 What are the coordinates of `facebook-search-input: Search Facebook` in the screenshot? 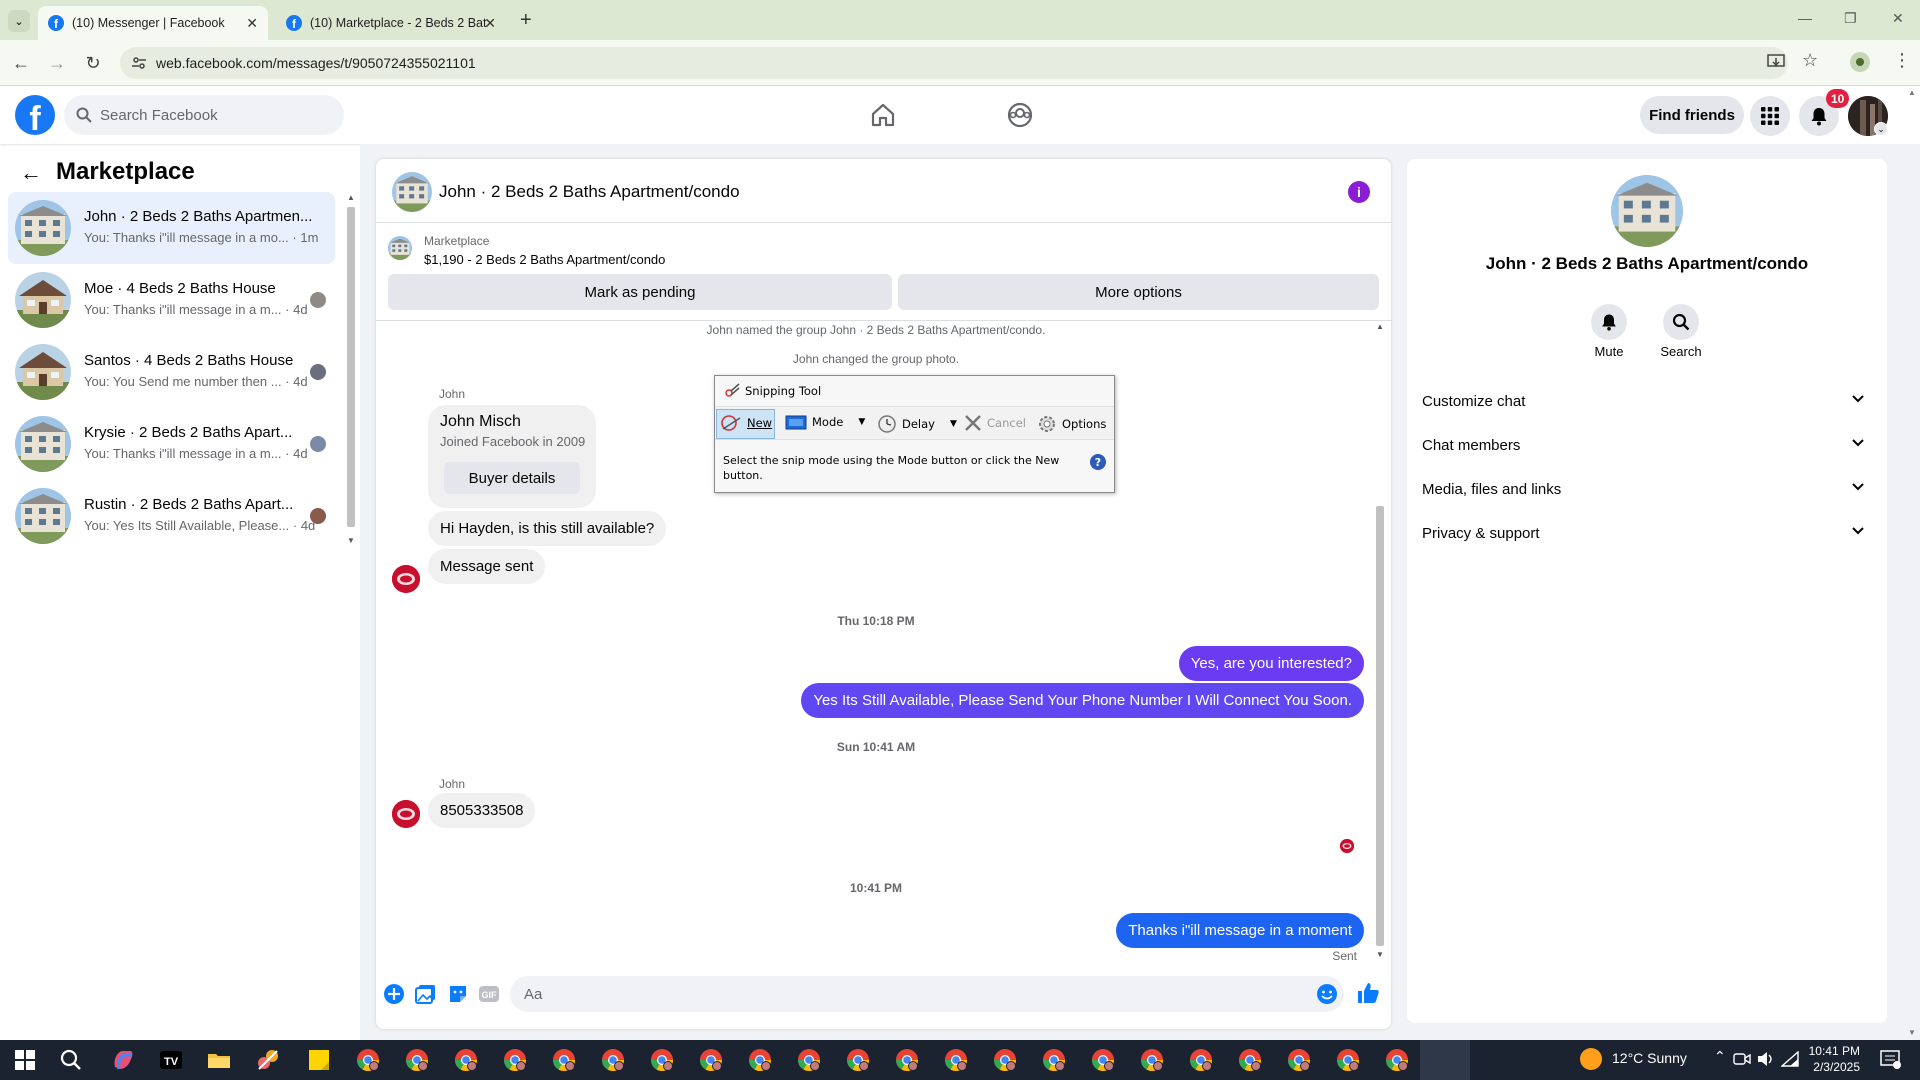 It's located at (204, 115).